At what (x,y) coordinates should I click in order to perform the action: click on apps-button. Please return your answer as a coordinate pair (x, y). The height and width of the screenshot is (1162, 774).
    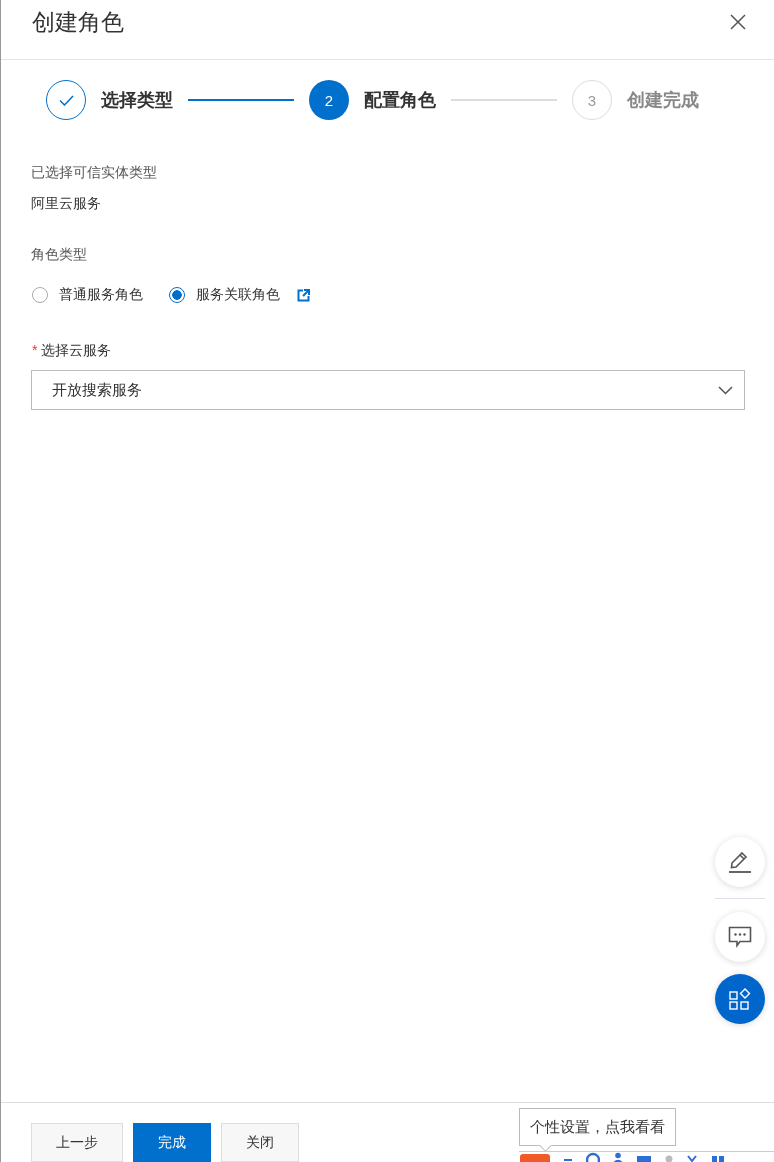
    Looking at the image, I should click on (740, 999).